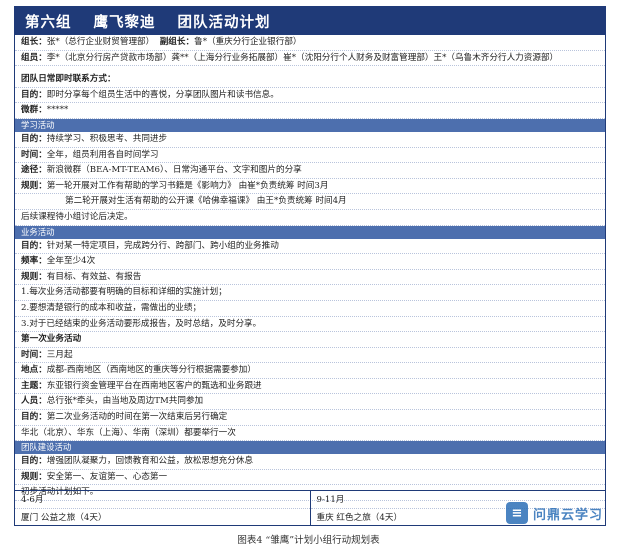 Image resolution: width=617 pixels, height=552 pixels. What do you see at coordinates (310, 462) in the screenshot?
I see `team-row: 目的：增强团队凝聚力，回馈教育和公益，放松思想充分休息` at bounding box center [310, 462].